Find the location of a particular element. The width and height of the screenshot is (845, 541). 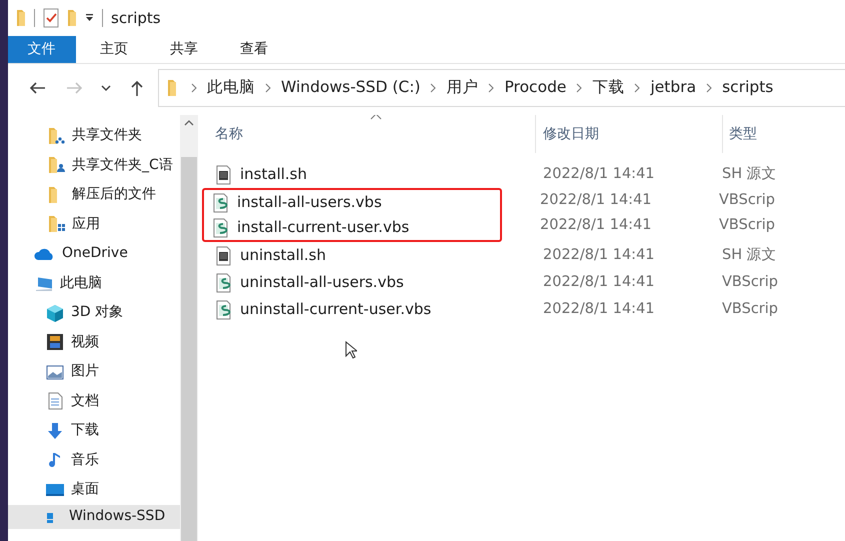

sidebar-item: 文档 is located at coordinates (94, 401).